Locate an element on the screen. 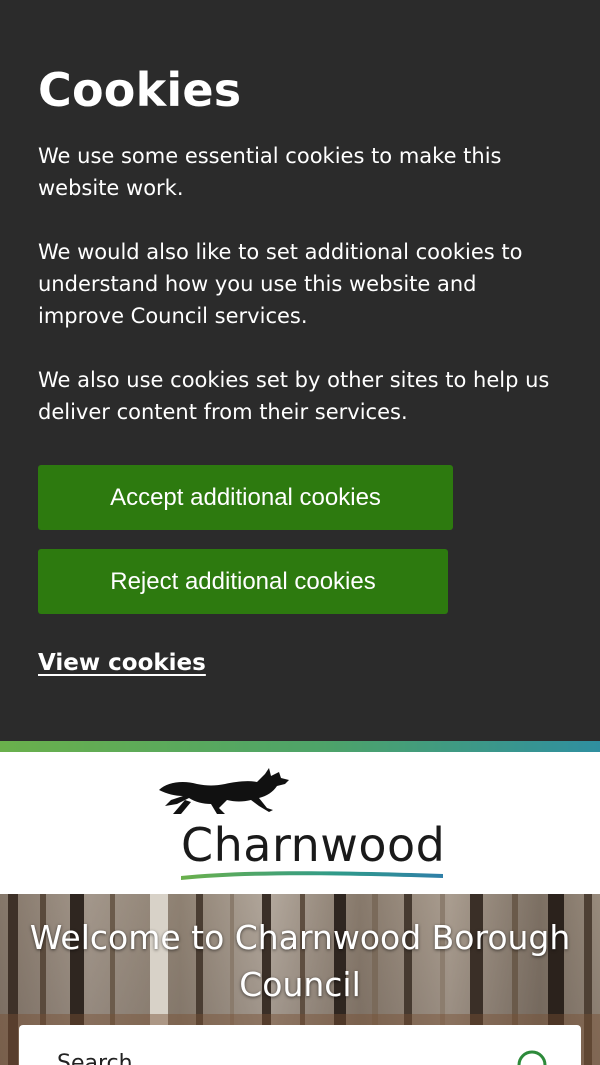 Image resolution: width=600 pixels, height=1065 pixels. accent-gradient-bar is located at coordinates (300, 746).